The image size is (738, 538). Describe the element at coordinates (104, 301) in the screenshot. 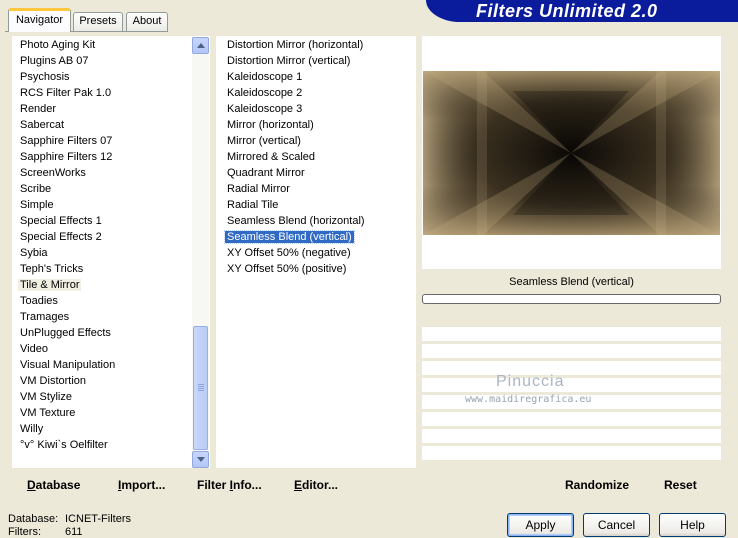

I see `category-item: Toadies` at that location.